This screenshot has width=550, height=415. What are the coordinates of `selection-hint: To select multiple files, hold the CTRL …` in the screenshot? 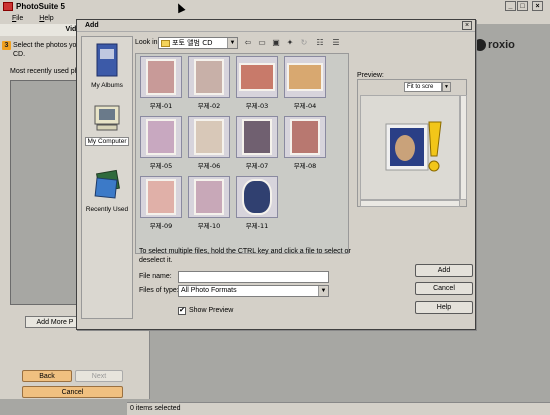 It's located at (245, 256).